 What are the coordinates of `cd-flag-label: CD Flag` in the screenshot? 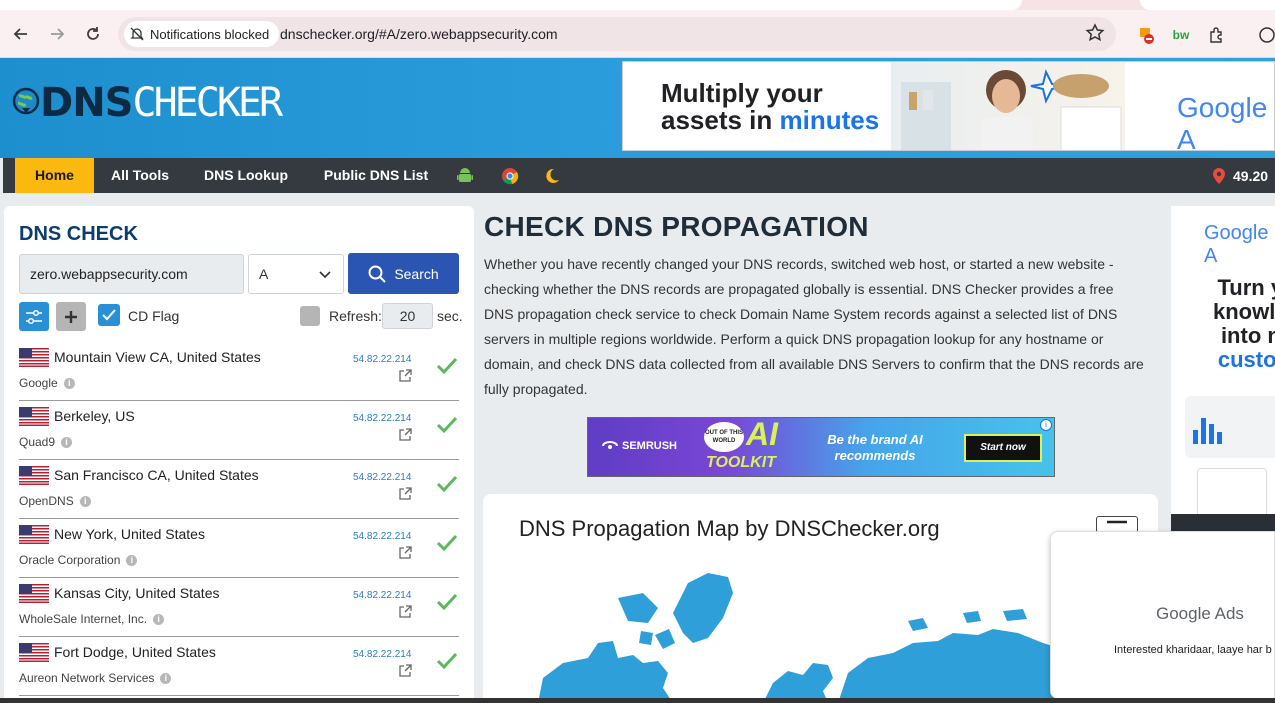 It's located at (154, 316).